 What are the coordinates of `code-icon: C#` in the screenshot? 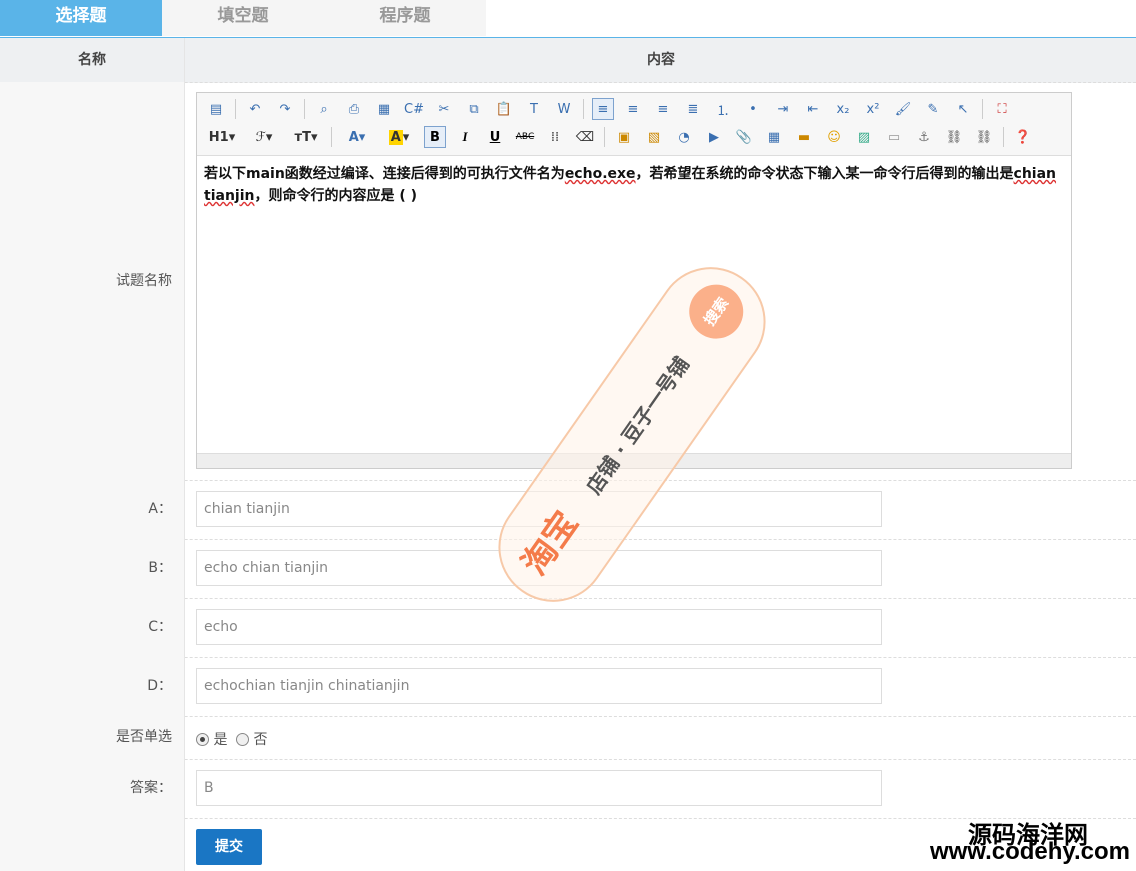 It's located at (414, 109).